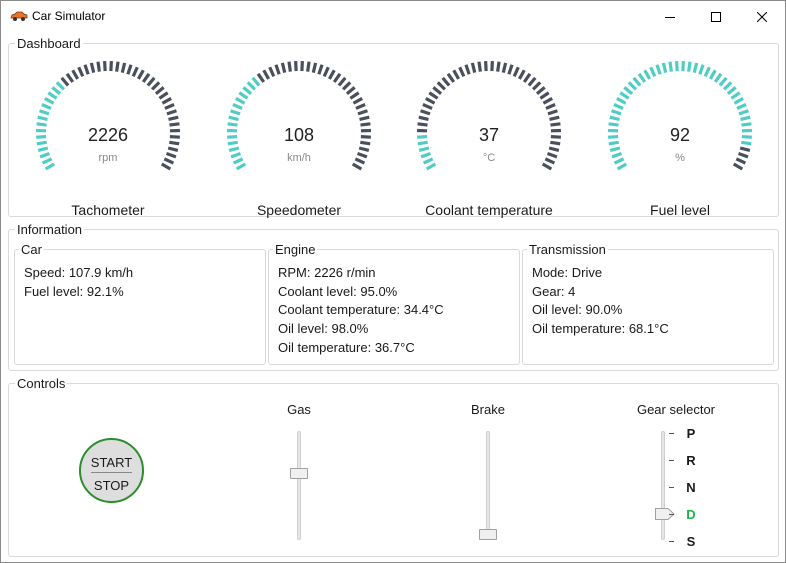  I want to click on coolant-temperature-dial, so click(489, 116).